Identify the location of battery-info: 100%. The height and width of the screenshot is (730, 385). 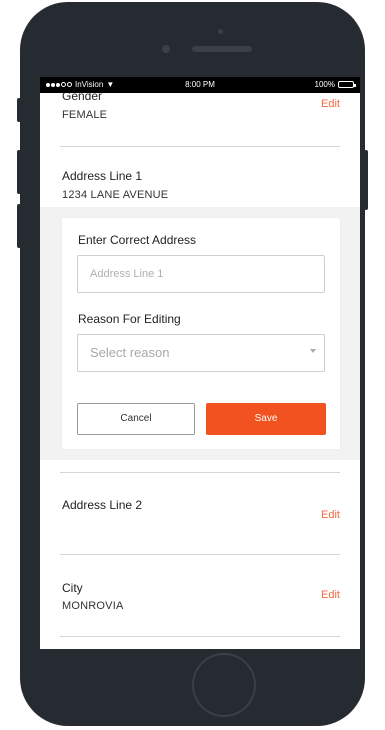
(335, 84).